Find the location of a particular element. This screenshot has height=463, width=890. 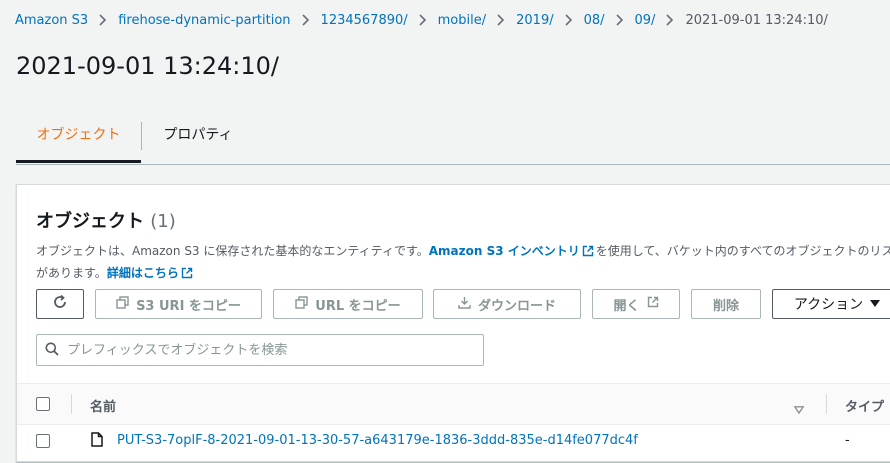

panel-title: オブジェクト (1) is located at coordinates (106, 220).